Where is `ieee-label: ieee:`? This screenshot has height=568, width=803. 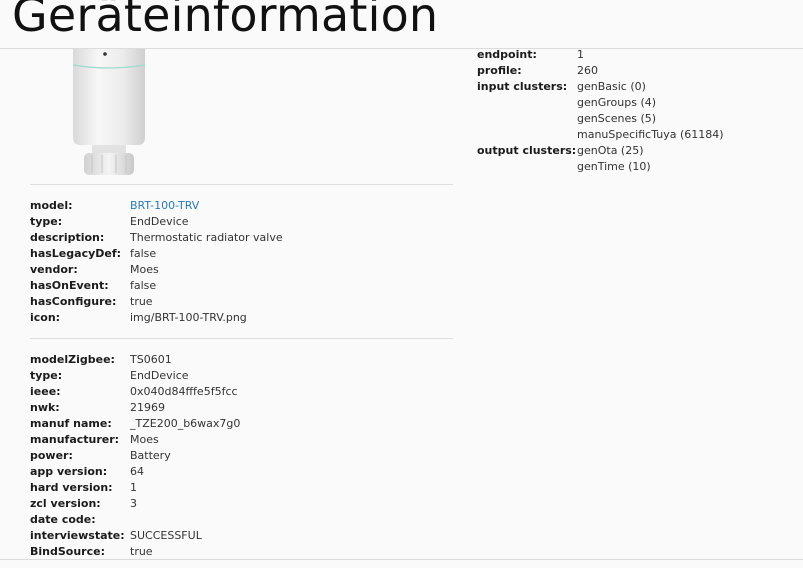 ieee-label: ieee: is located at coordinates (45, 391).